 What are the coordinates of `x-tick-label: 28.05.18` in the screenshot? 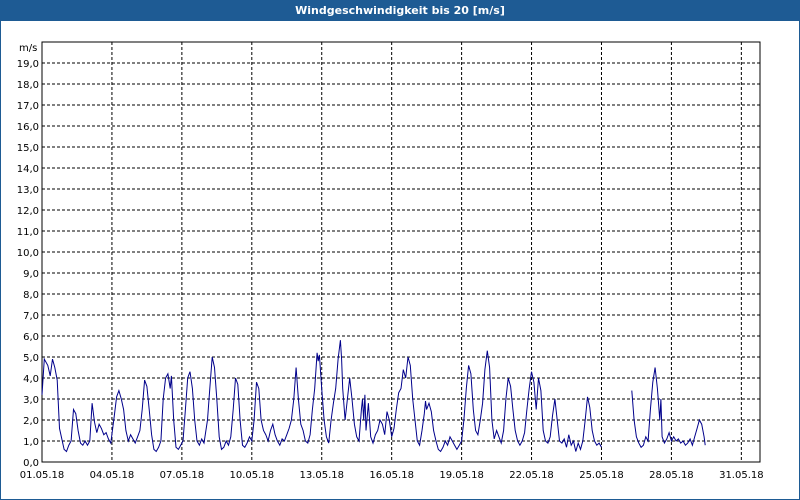 It's located at (671, 475).